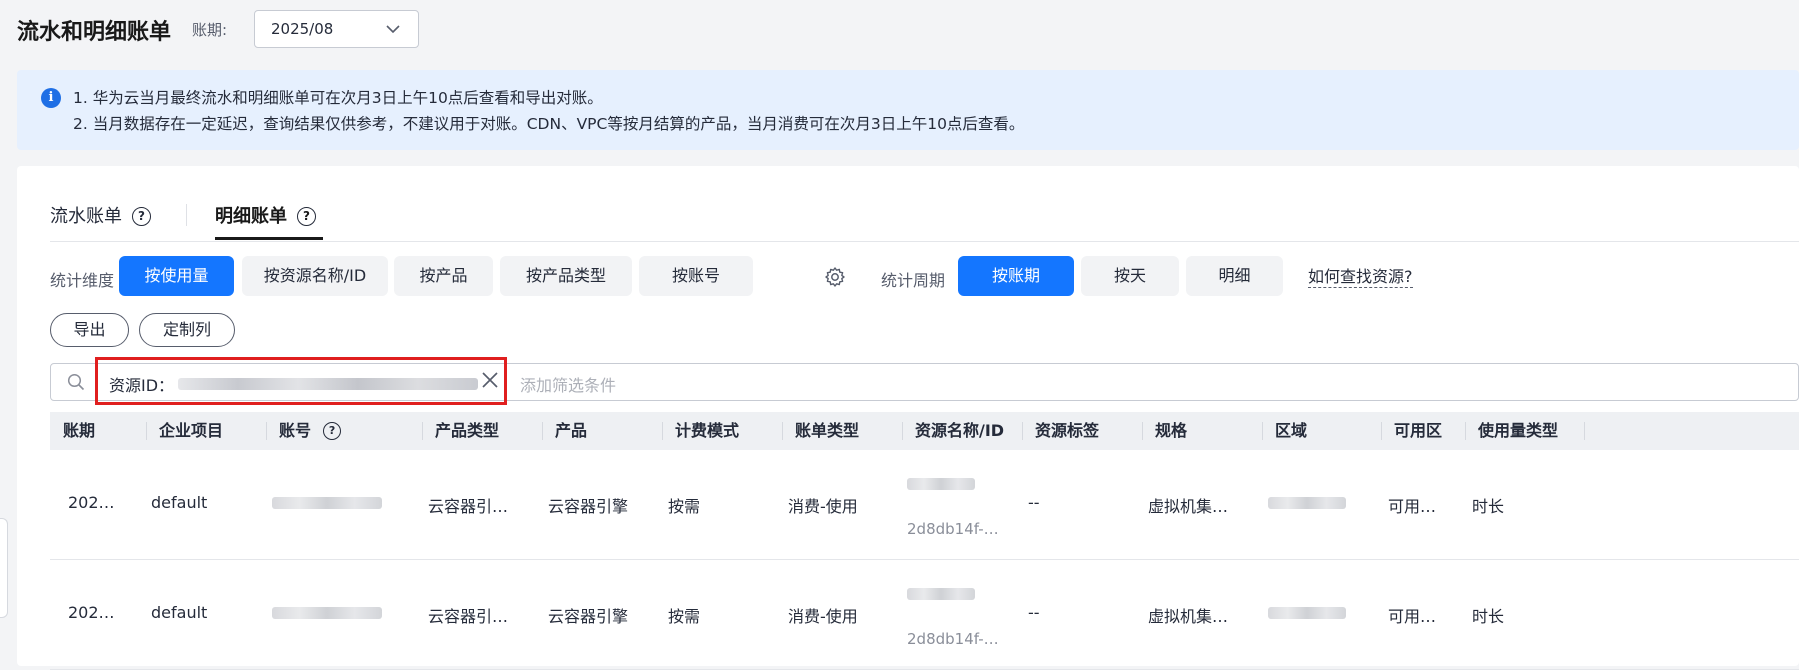  Describe the element at coordinates (86, 216) in the screenshot. I see `tab-label: 流水账单` at that location.